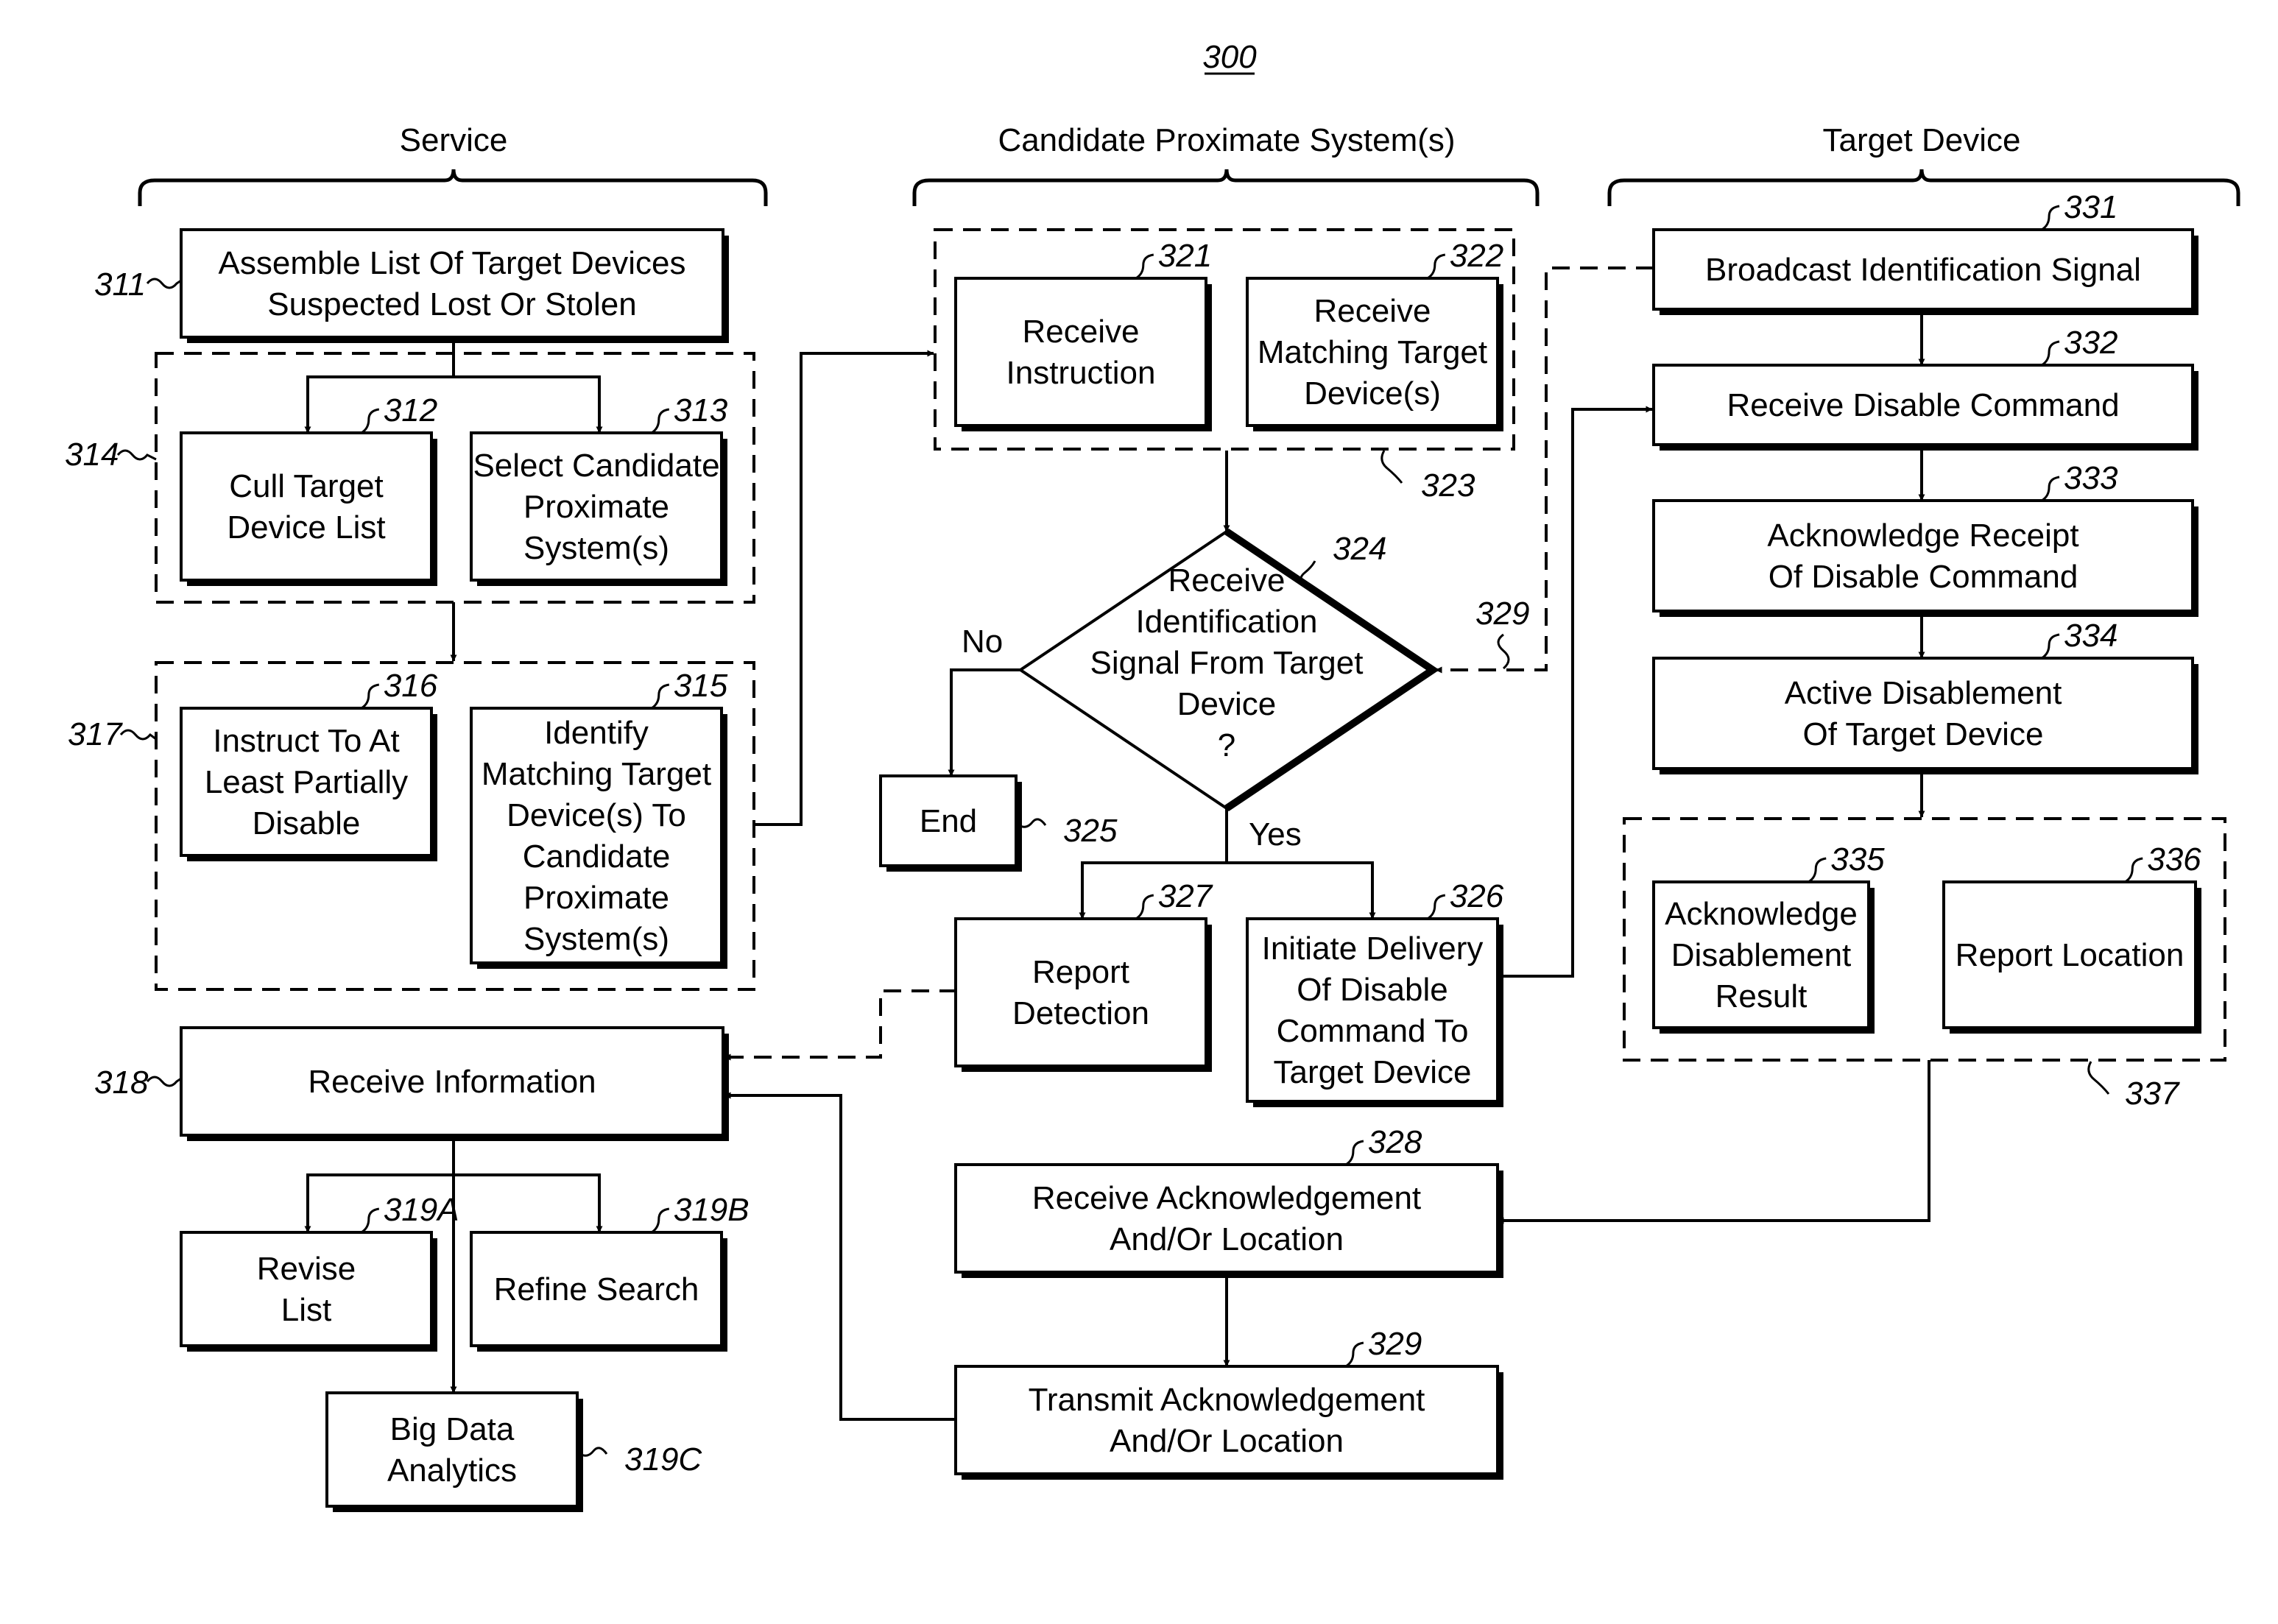  What do you see at coordinates (2091, 478) in the screenshot?
I see `ref-333: 333` at bounding box center [2091, 478].